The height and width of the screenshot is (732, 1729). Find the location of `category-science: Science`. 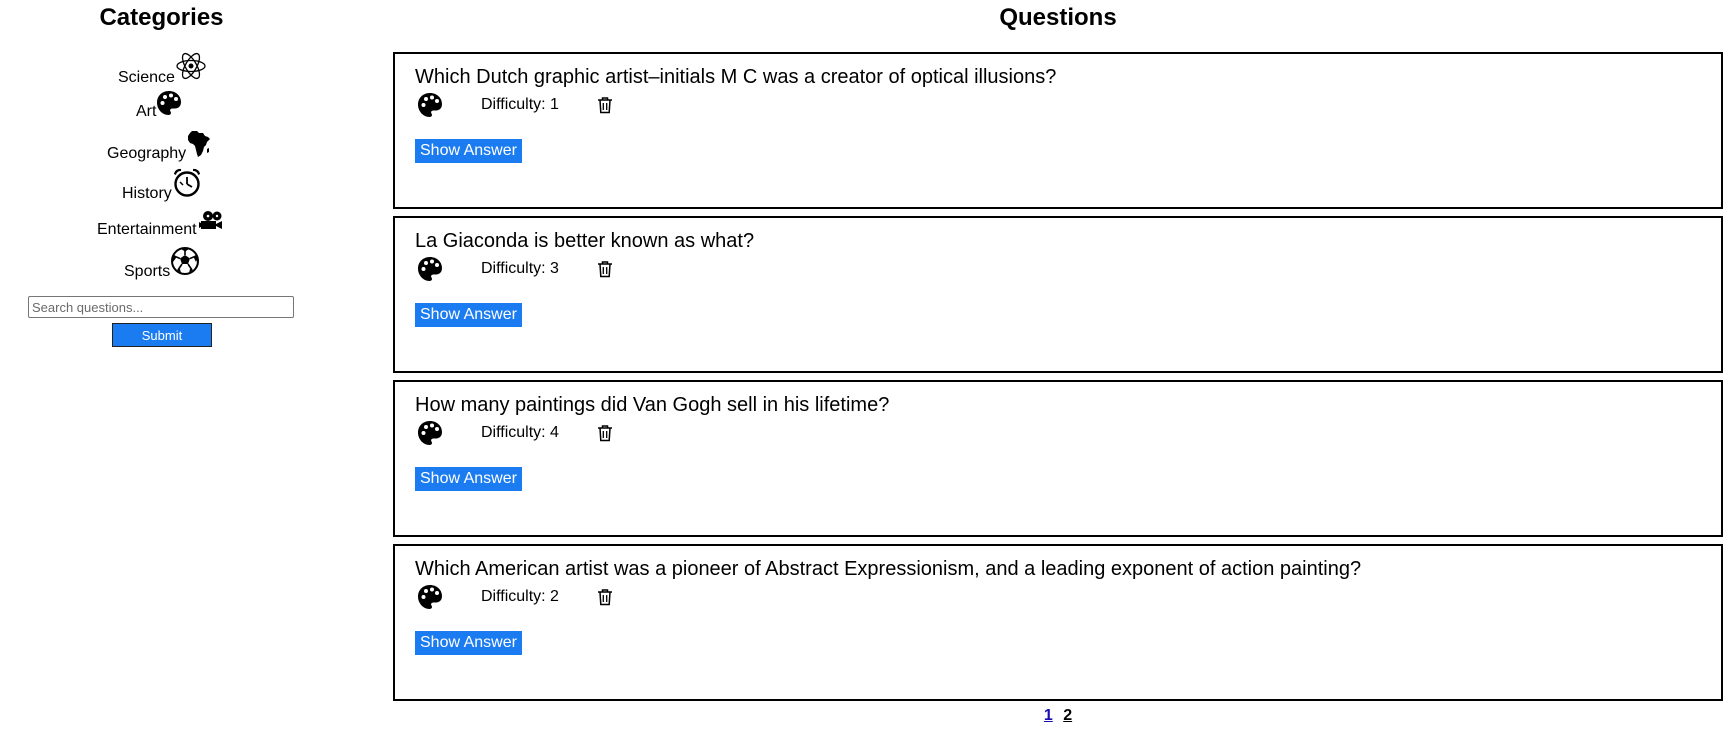

category-science: Science is located at coordinates (162, 68).